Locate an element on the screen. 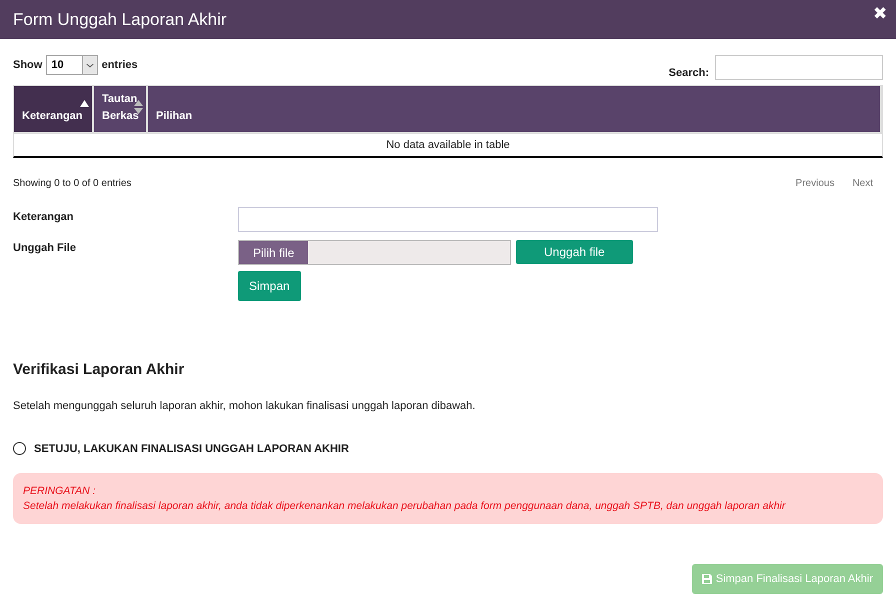  column-header: Tautan Berkas is located at coordinates (121, 109).